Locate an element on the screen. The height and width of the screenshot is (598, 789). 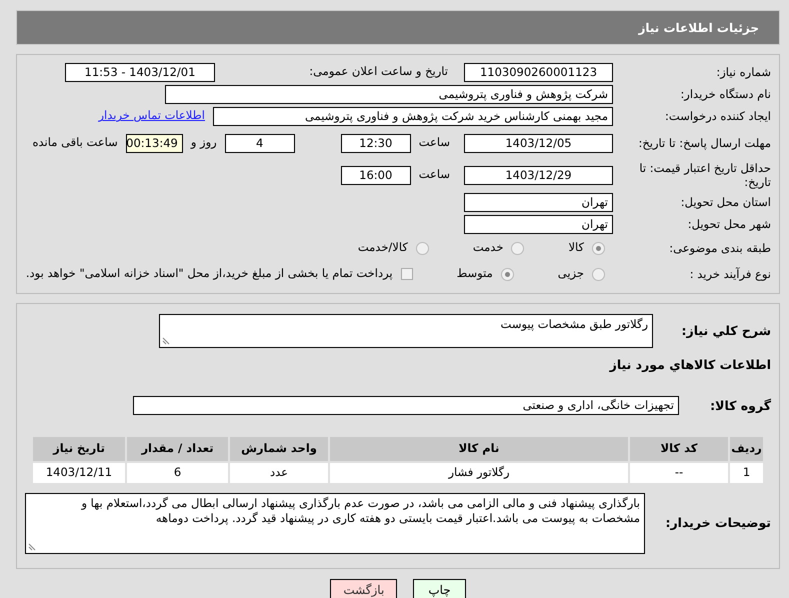
field-label: شهر محل تحویل: is located at coordinates (728, 224).